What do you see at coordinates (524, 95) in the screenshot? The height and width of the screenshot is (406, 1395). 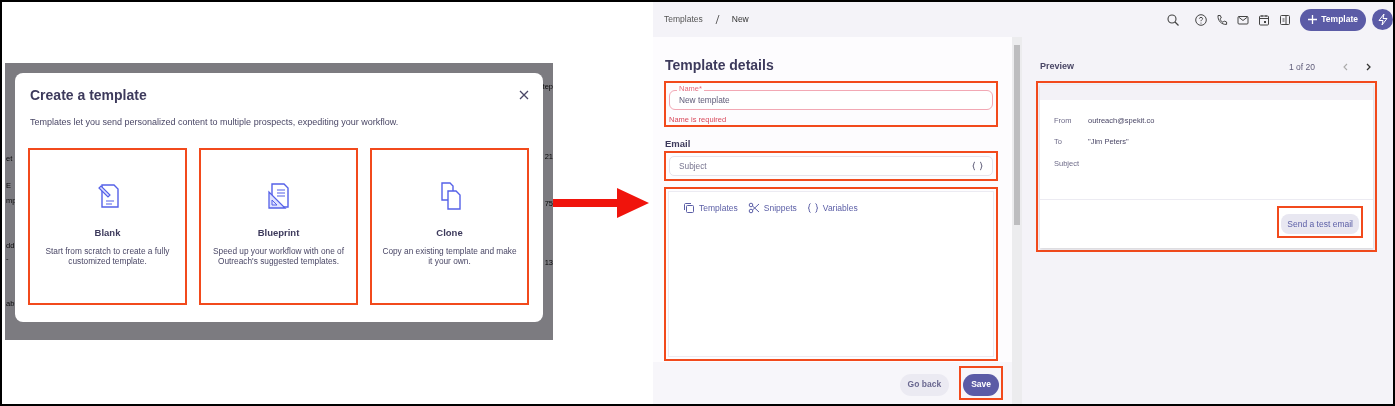 I see `close-icon` at bounding box center [524, 95].